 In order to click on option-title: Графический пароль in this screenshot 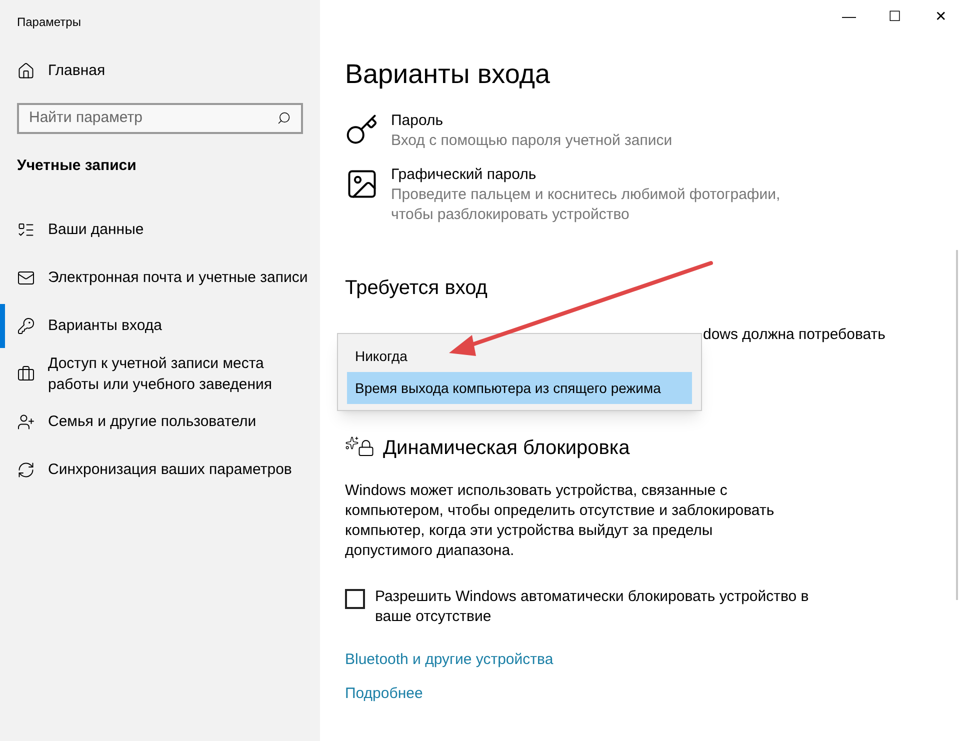, I will do `click(601, 174)`.